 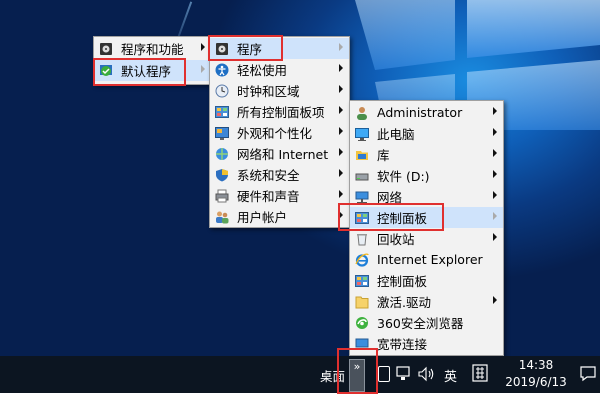 What do you see at coordinates (536, 365) in the screenshot?
I see `clock-time: 14:38` at bounding box center [536, 365].